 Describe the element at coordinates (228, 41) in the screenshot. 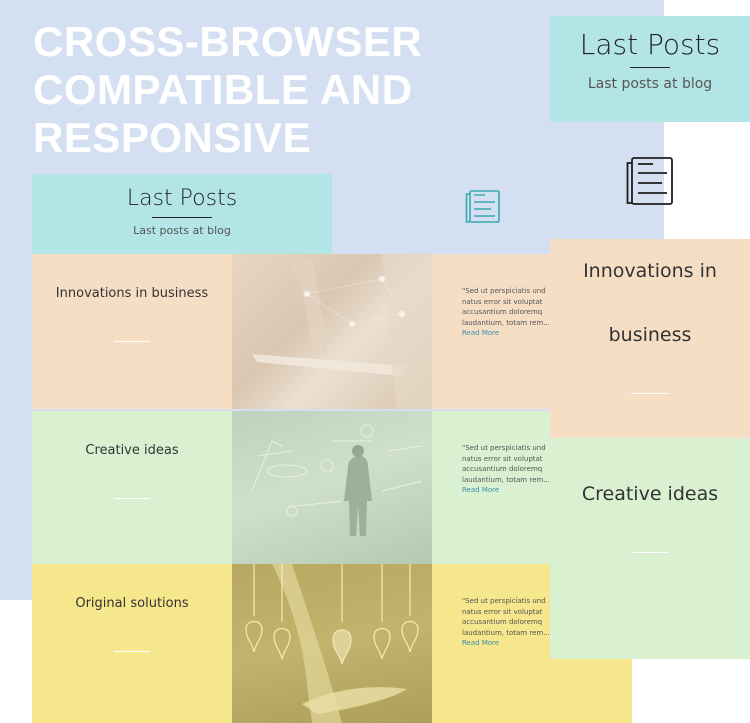

I see `hero-line-1: CROSS-BROWSER` at that location.